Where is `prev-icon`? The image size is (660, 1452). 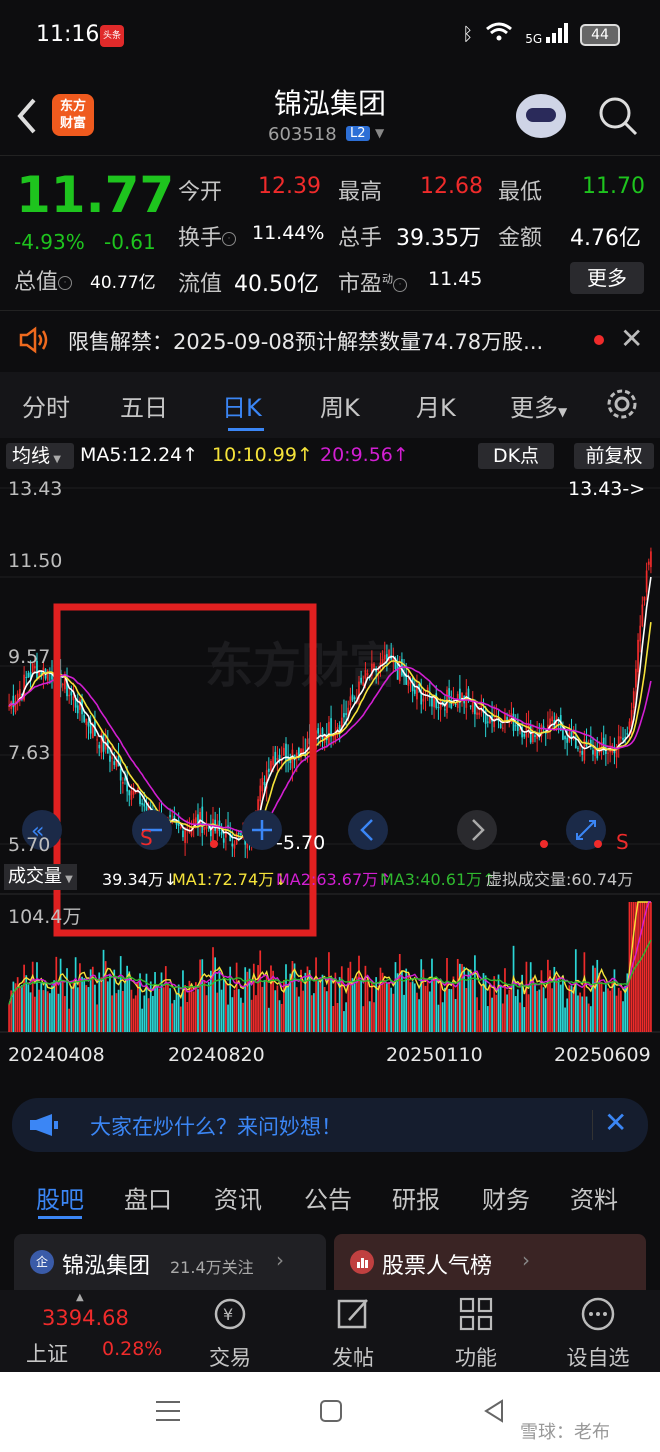 prev-icon is located at coordinates (368, 830).